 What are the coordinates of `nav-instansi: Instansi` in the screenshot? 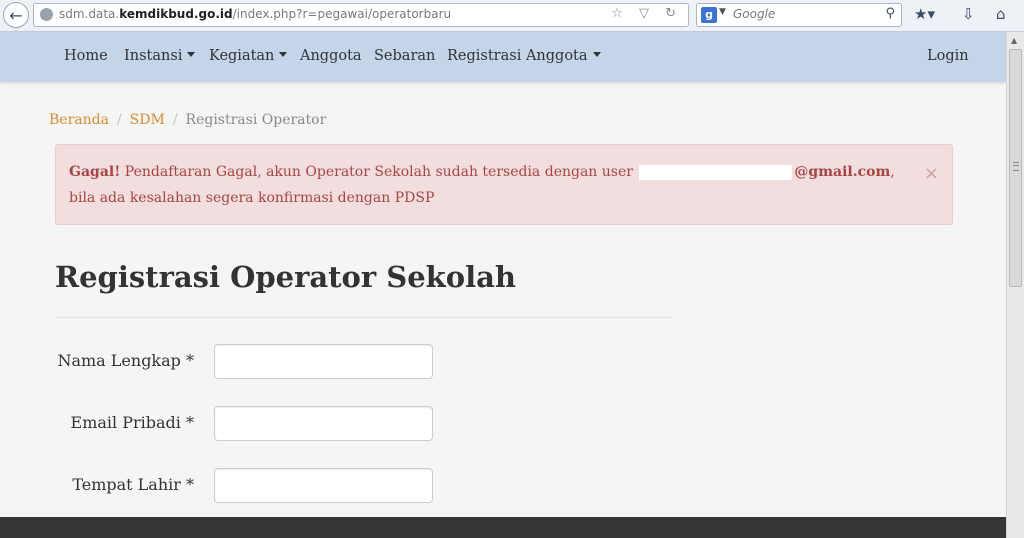 It's located at (160, 56).